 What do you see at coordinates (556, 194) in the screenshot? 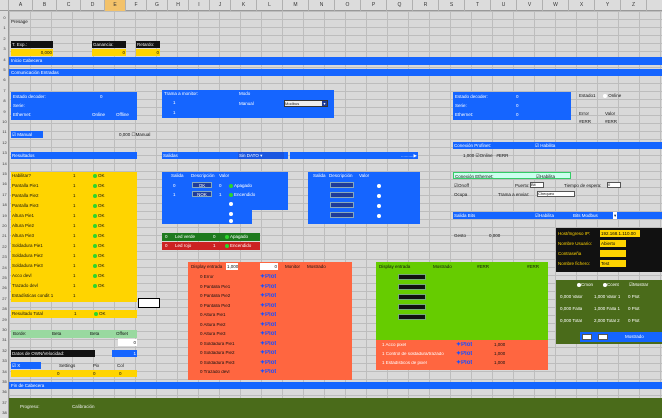
I see `trama-enviar-input: Chequeo` at bounding box center [556, 194].